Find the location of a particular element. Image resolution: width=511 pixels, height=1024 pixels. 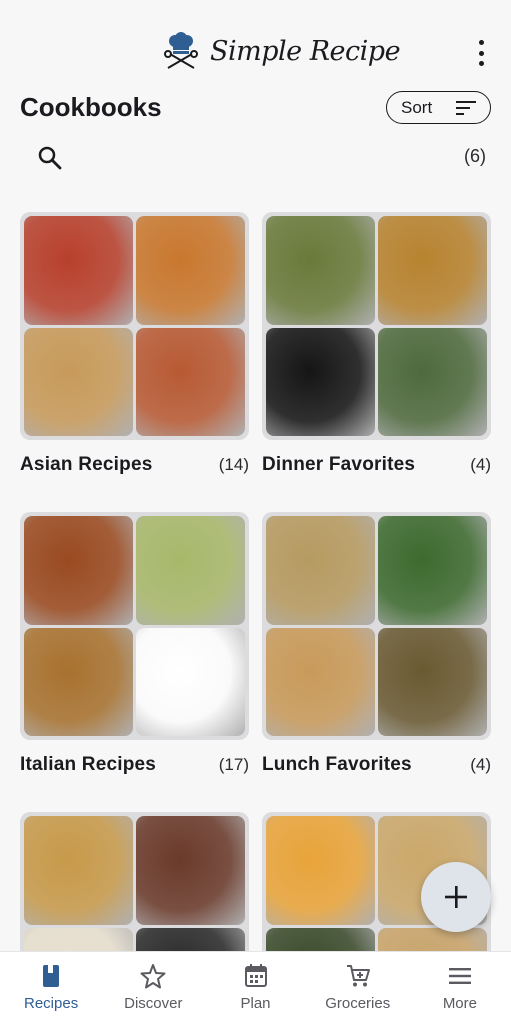

search-icon is located at coordinates (50, 158).